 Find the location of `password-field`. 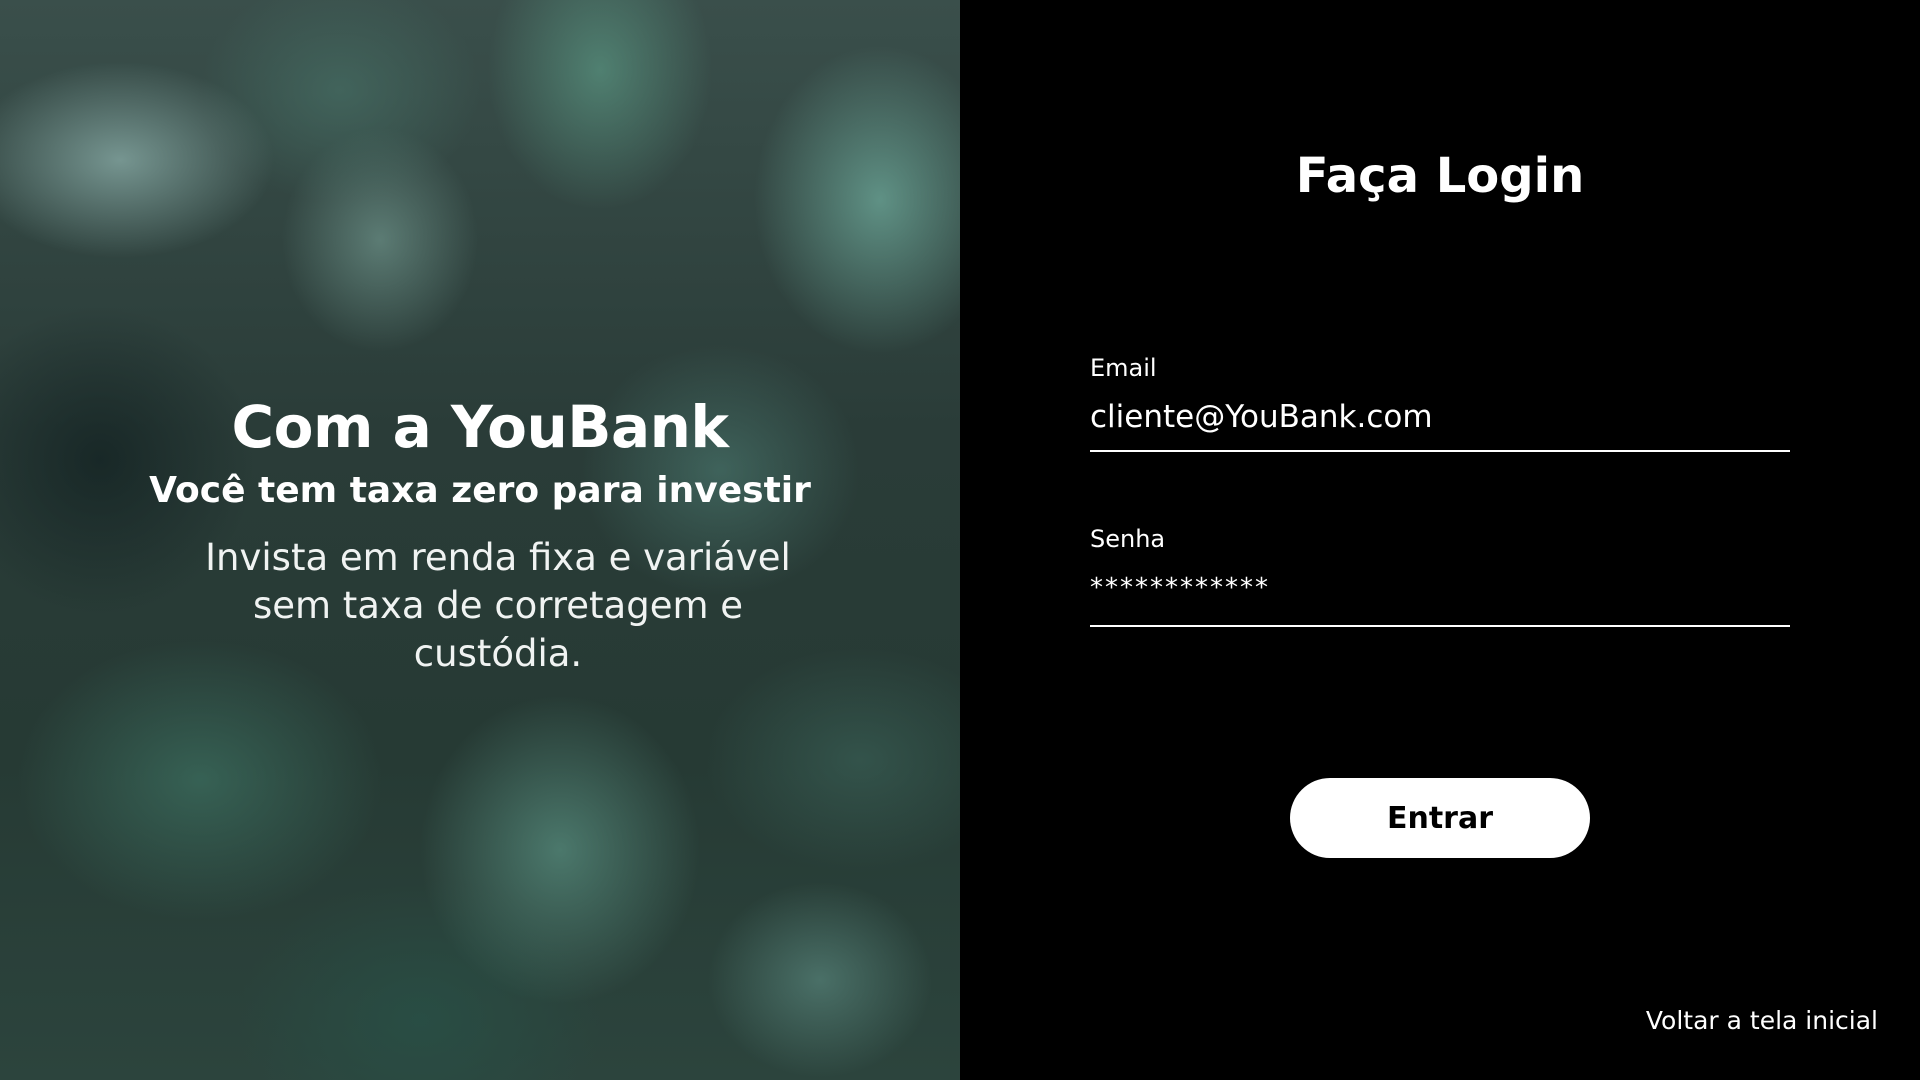

password-field is located at coordinates (1440, 598).